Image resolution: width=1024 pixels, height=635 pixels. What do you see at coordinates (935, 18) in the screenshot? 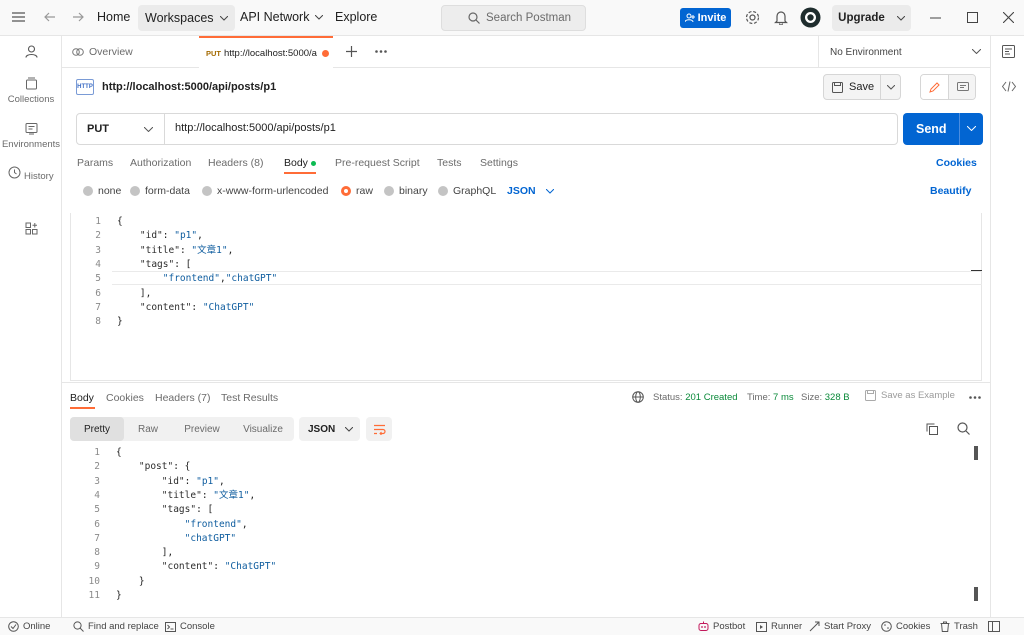
I see `minimize-icon` at bounding box center [935, 18].